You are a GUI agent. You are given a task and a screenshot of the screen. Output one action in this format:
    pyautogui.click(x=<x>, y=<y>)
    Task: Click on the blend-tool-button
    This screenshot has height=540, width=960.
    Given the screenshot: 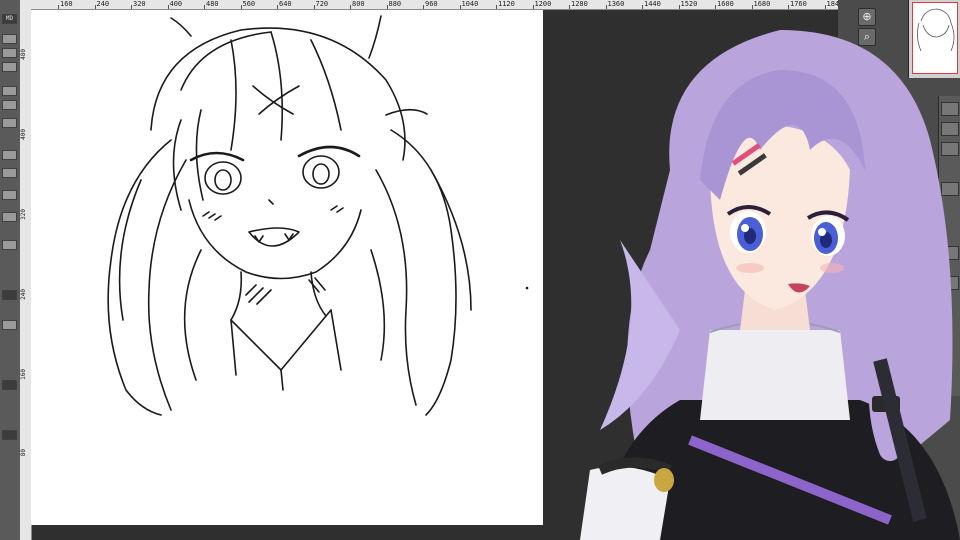 What is the action you would take?
    pyautogui.click(x=9, y=245)
    